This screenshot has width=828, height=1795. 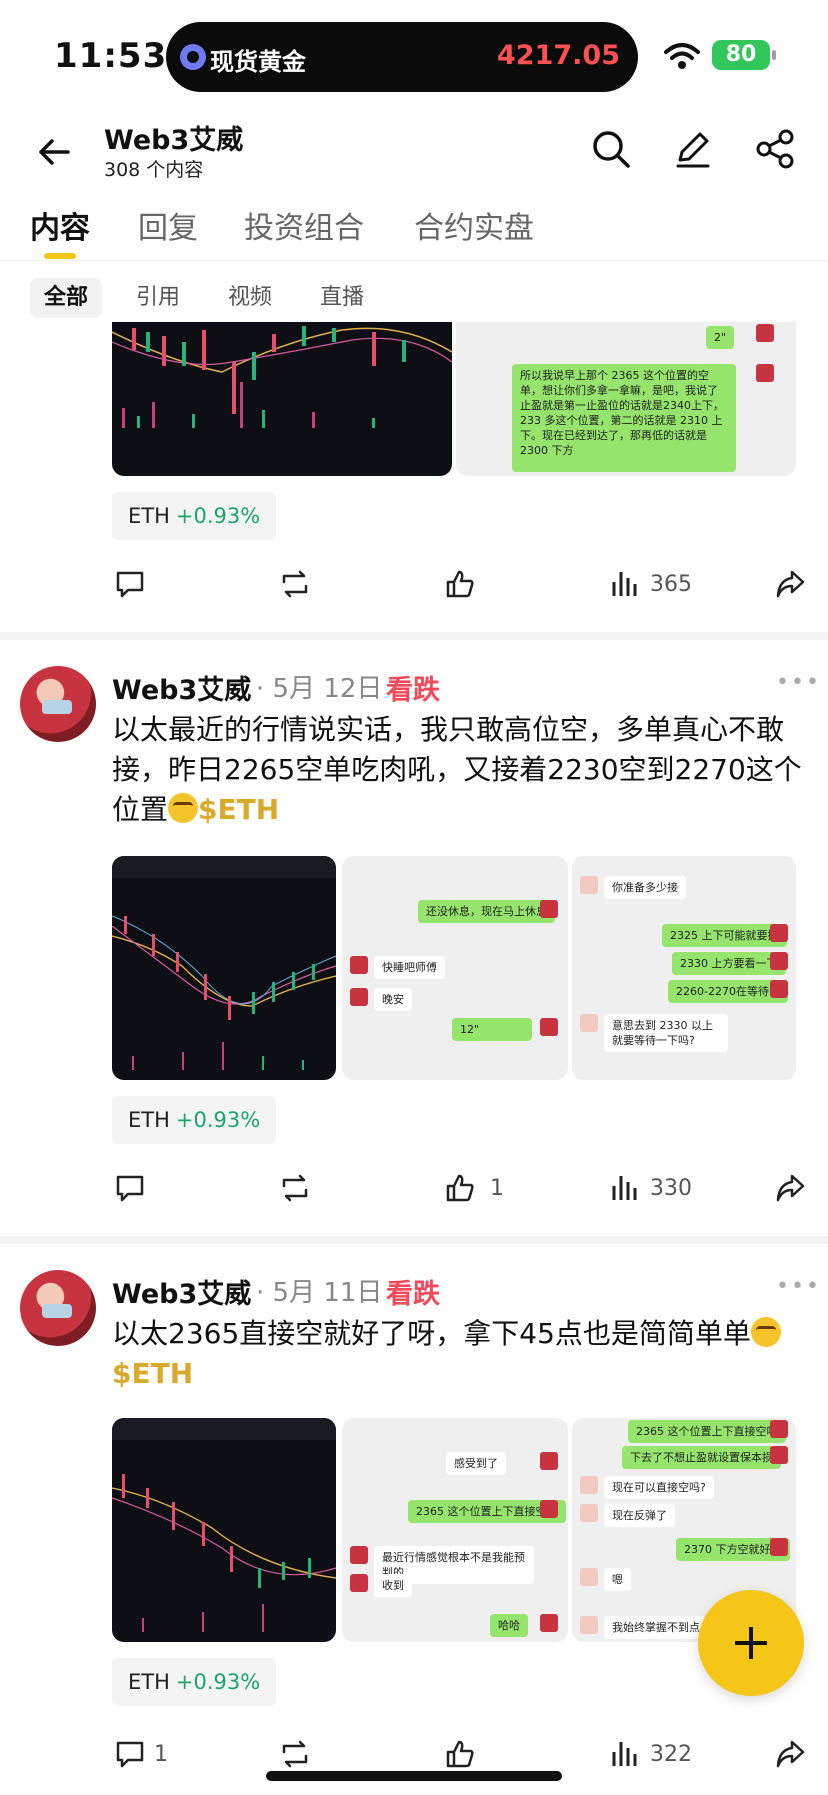 I want to click on battery-indicator: 80, so click(x=741, y=55).